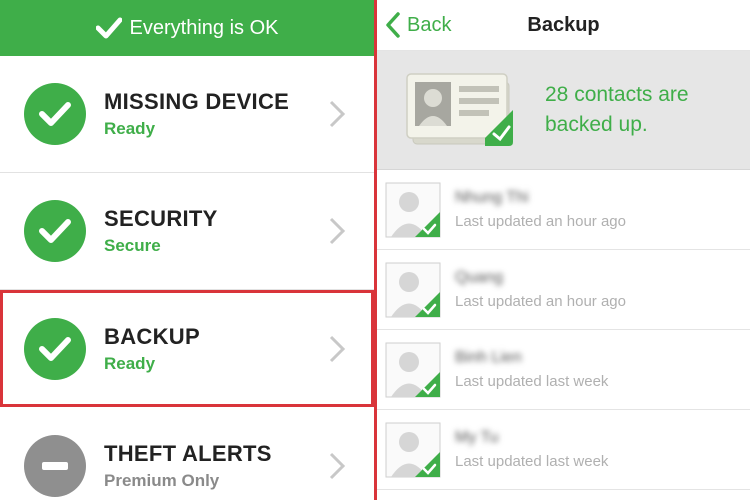 The image size is (750, 500). Describe the element at coordinates (563, 450) in the screenshot. I see `contact-row: My Tu Last updated last week` at that location.